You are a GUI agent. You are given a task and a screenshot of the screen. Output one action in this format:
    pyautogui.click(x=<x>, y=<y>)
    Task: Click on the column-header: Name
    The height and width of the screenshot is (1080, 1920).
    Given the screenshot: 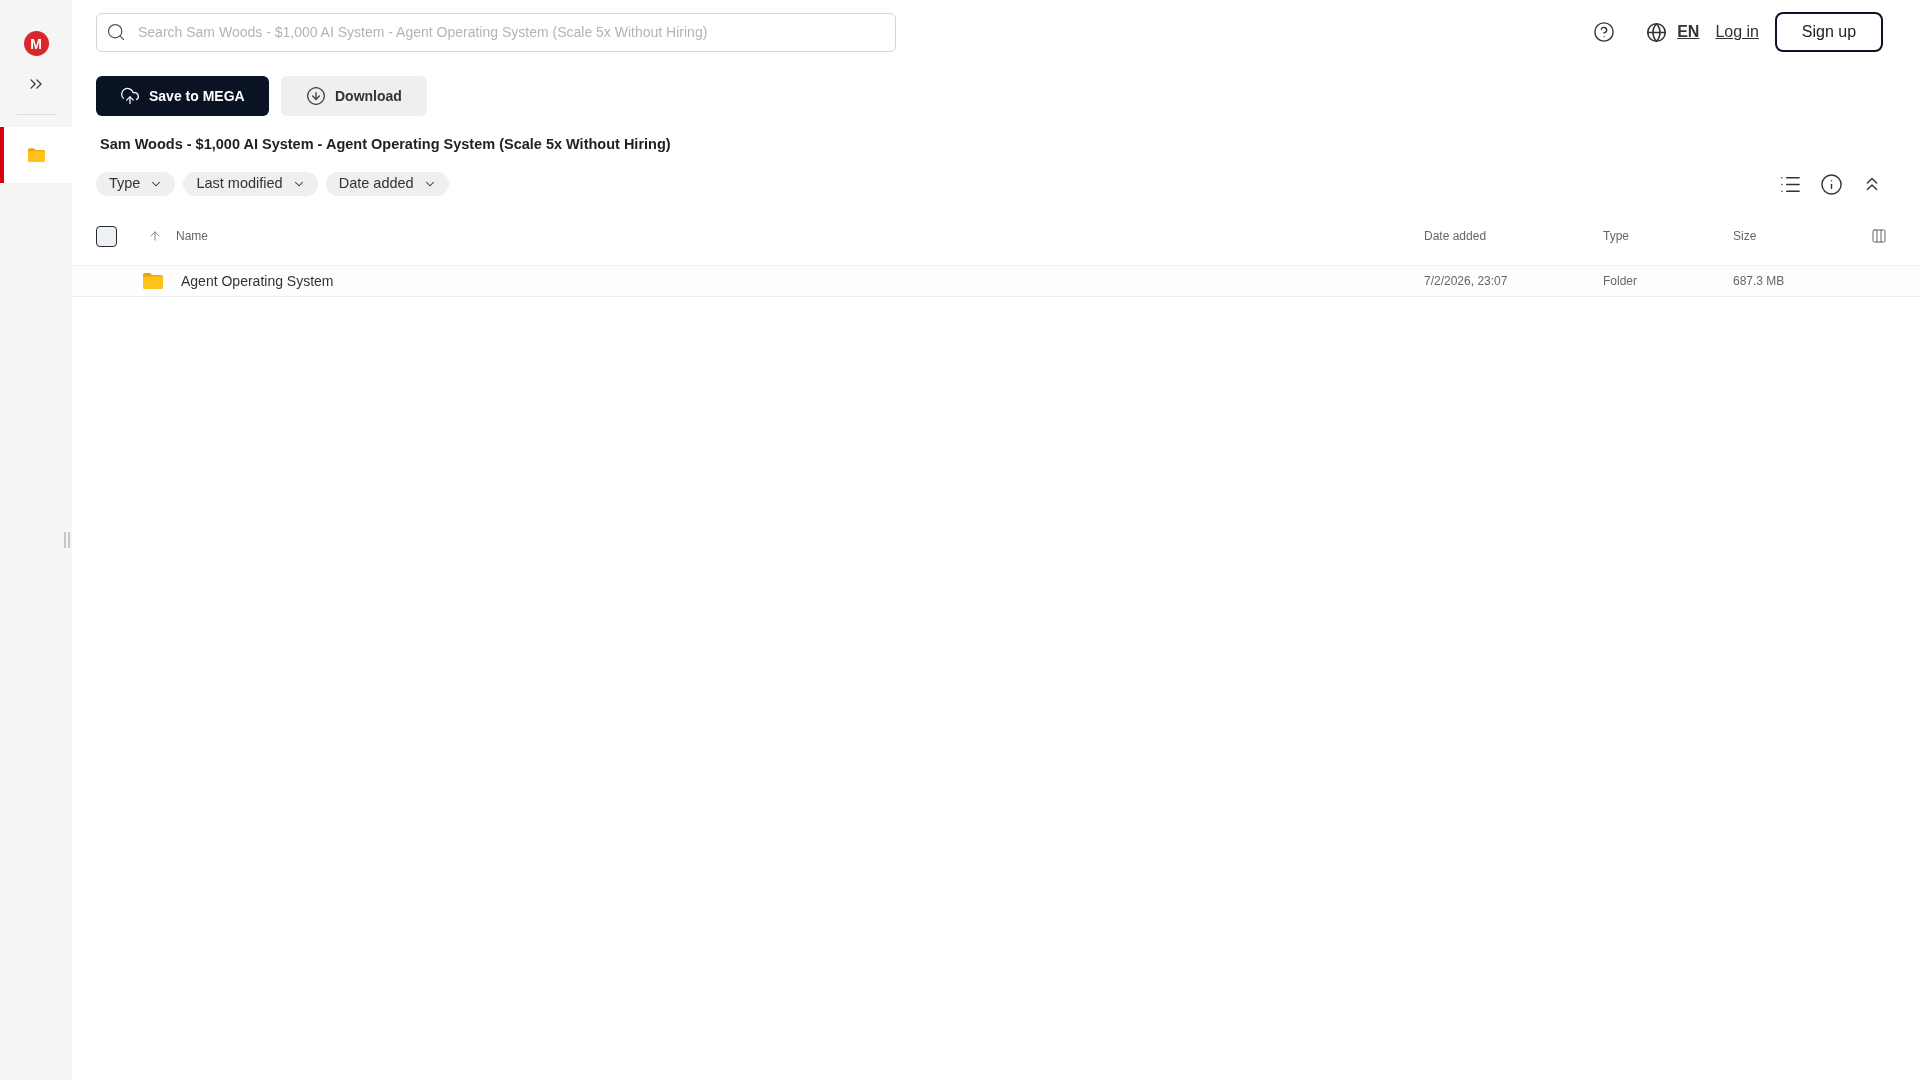 What is the action you would take?
    pyautogui.click(x=192, y=236)
    